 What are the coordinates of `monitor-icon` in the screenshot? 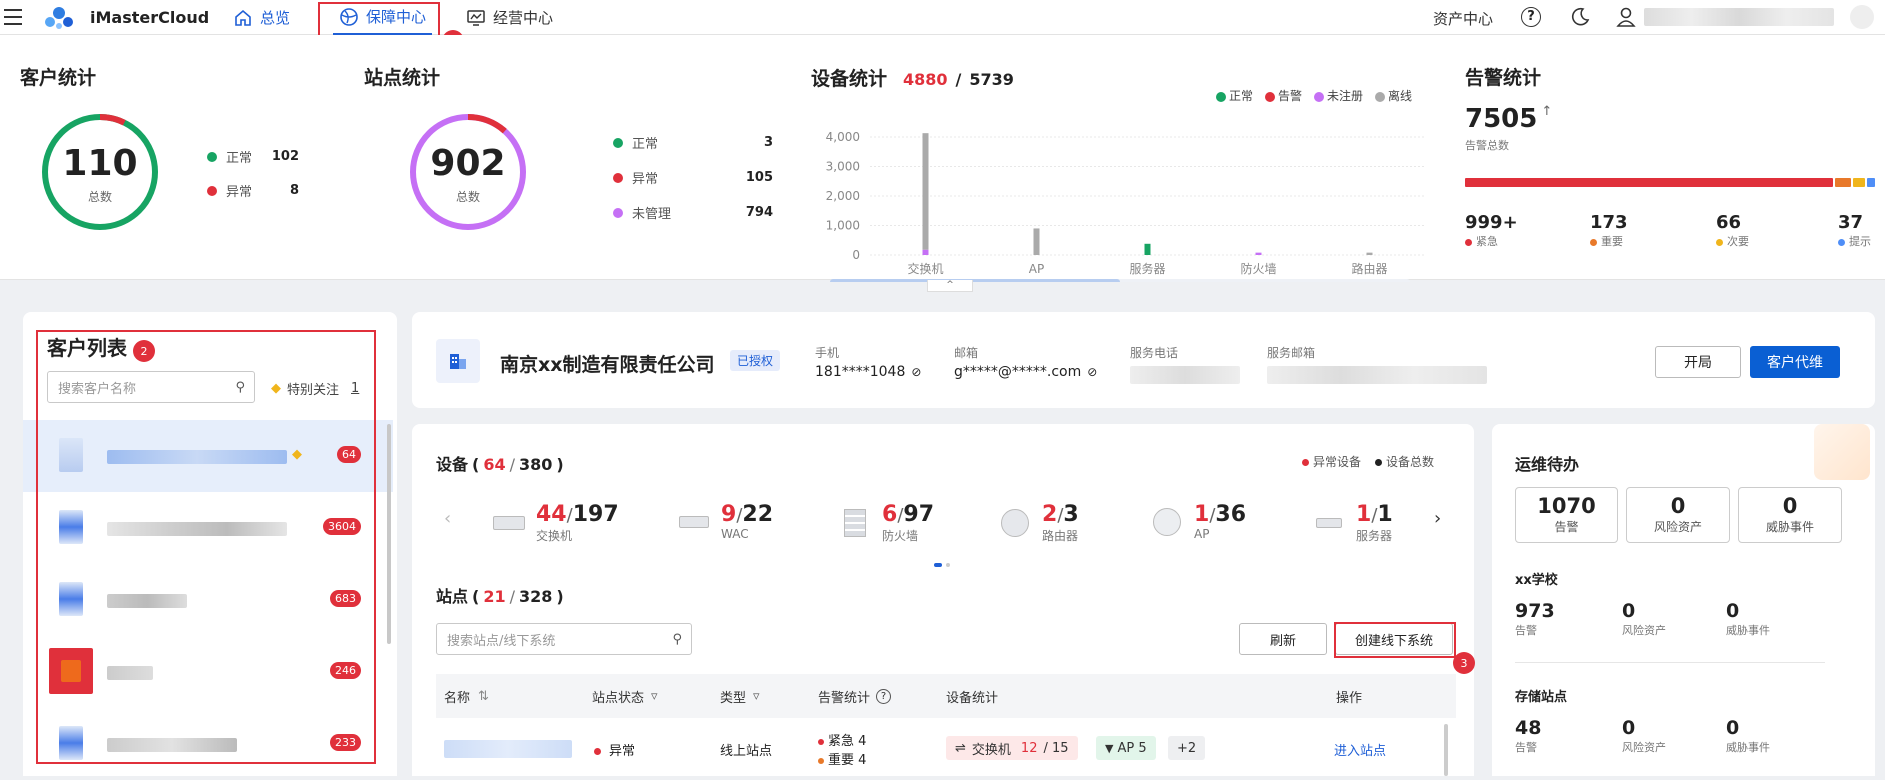 It's located at (476, 17).